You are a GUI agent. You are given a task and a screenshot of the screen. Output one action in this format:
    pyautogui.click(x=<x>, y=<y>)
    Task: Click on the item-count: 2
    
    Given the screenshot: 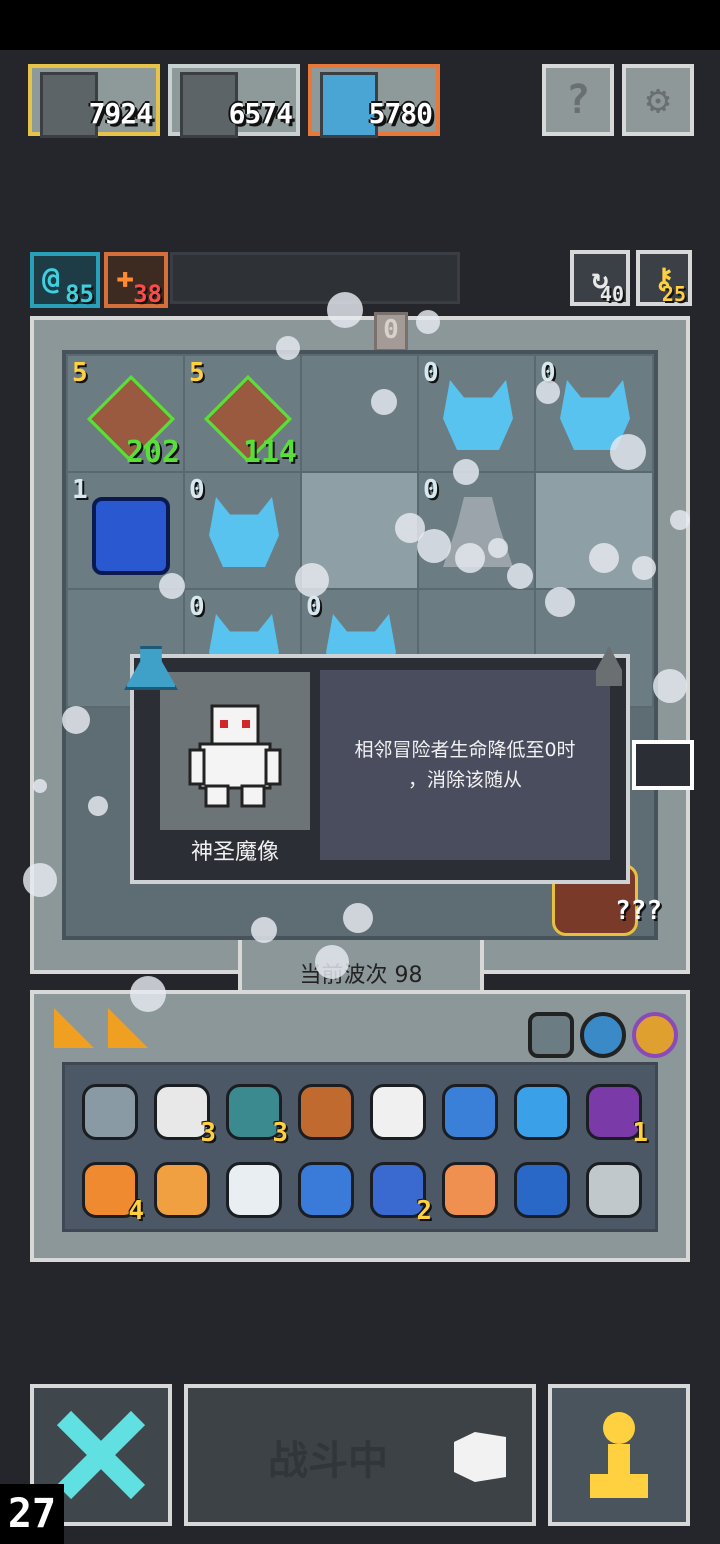 What is the action you would take?
    pyautogui.click(x=424, y=1211)
    